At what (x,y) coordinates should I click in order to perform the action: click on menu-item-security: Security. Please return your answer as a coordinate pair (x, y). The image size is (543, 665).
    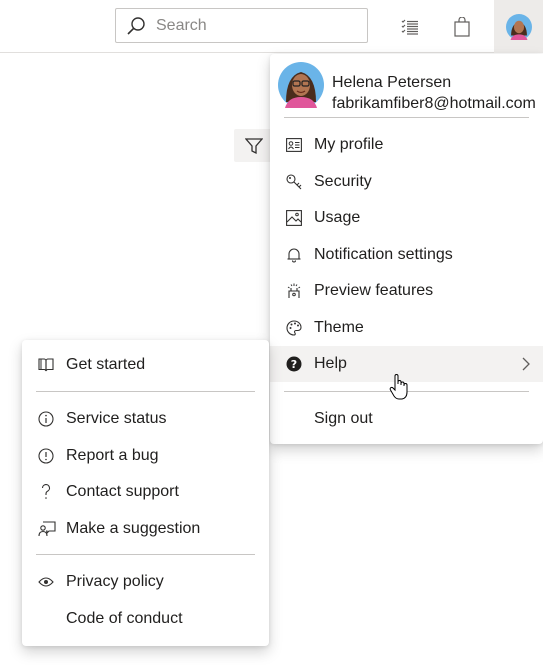
    Looking at the image, I should click on (406, 182).